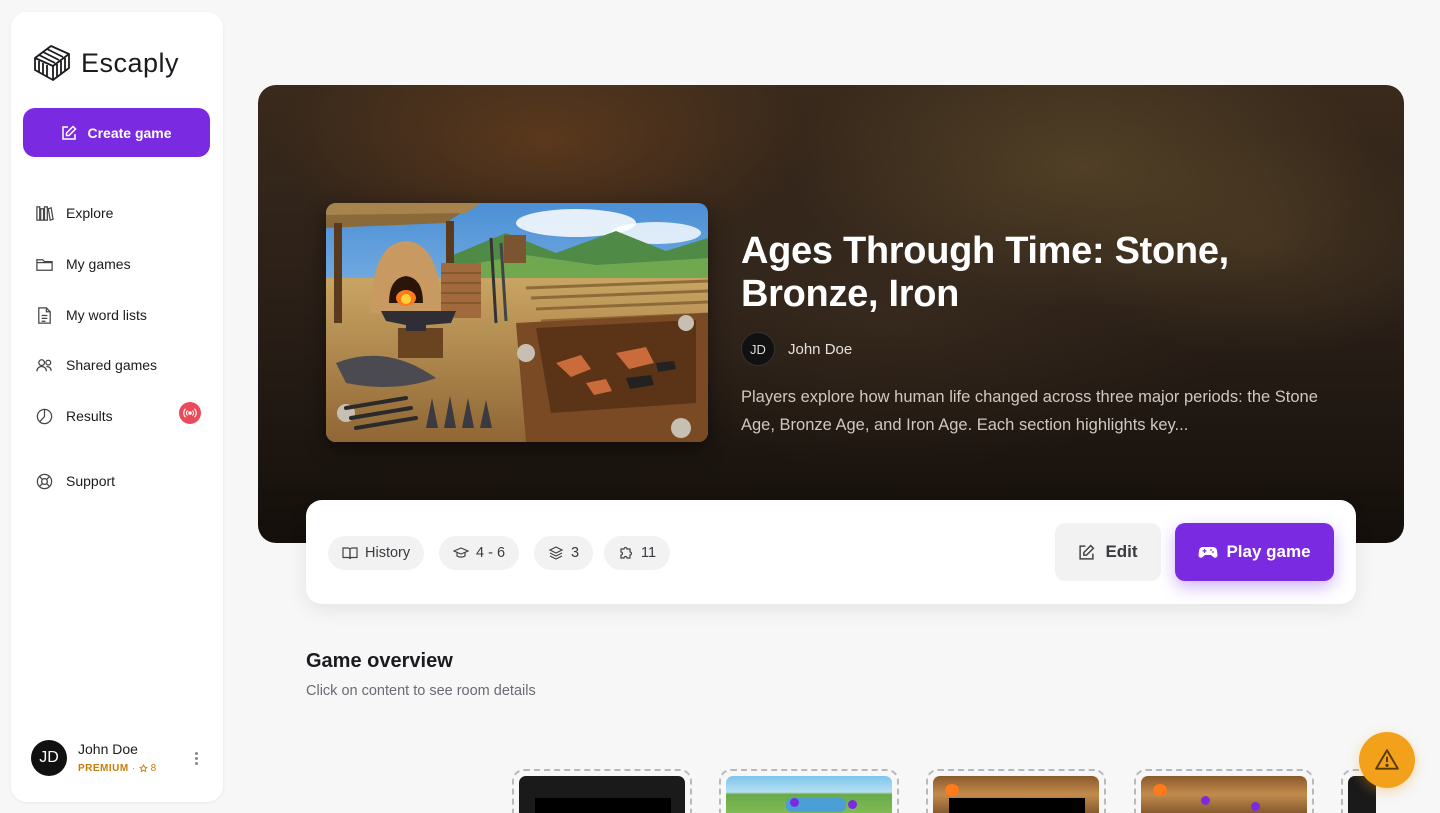 The width and height of the screenshot is (1440, 813). What do you see at coordinates (637, 553) in the screenshot?
I see `puzzles-chip: 11` at bounding box center [637, 553].